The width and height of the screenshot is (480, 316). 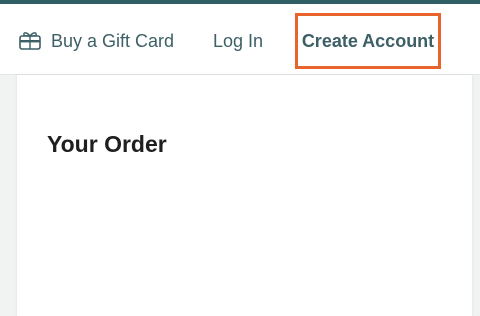 I want to click on buy-gift-card-link: Buy a Gift Card, so click(x=96, y=41).